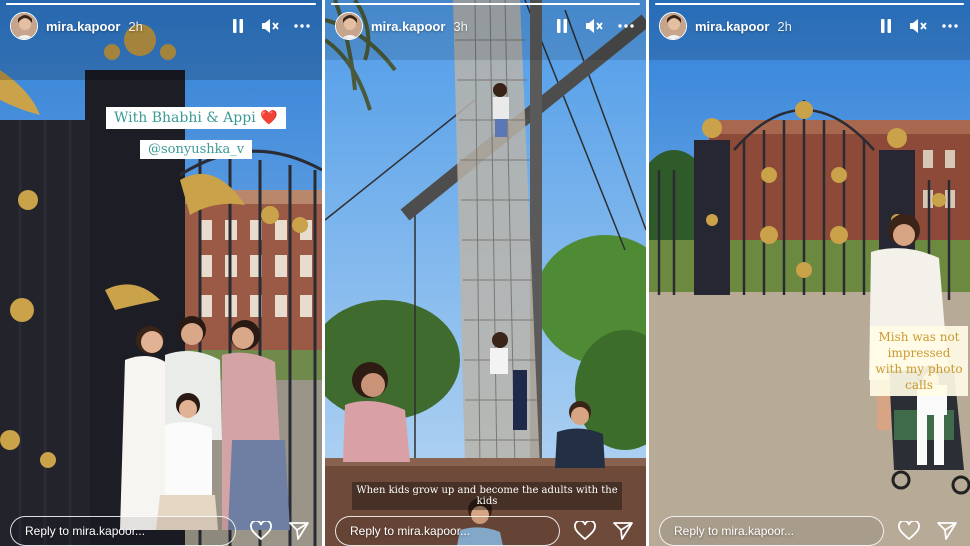 Image resolution: width=970 pixels, height=546 pixels. I want to click on story-timestamp: 3h, so click(460, 26).